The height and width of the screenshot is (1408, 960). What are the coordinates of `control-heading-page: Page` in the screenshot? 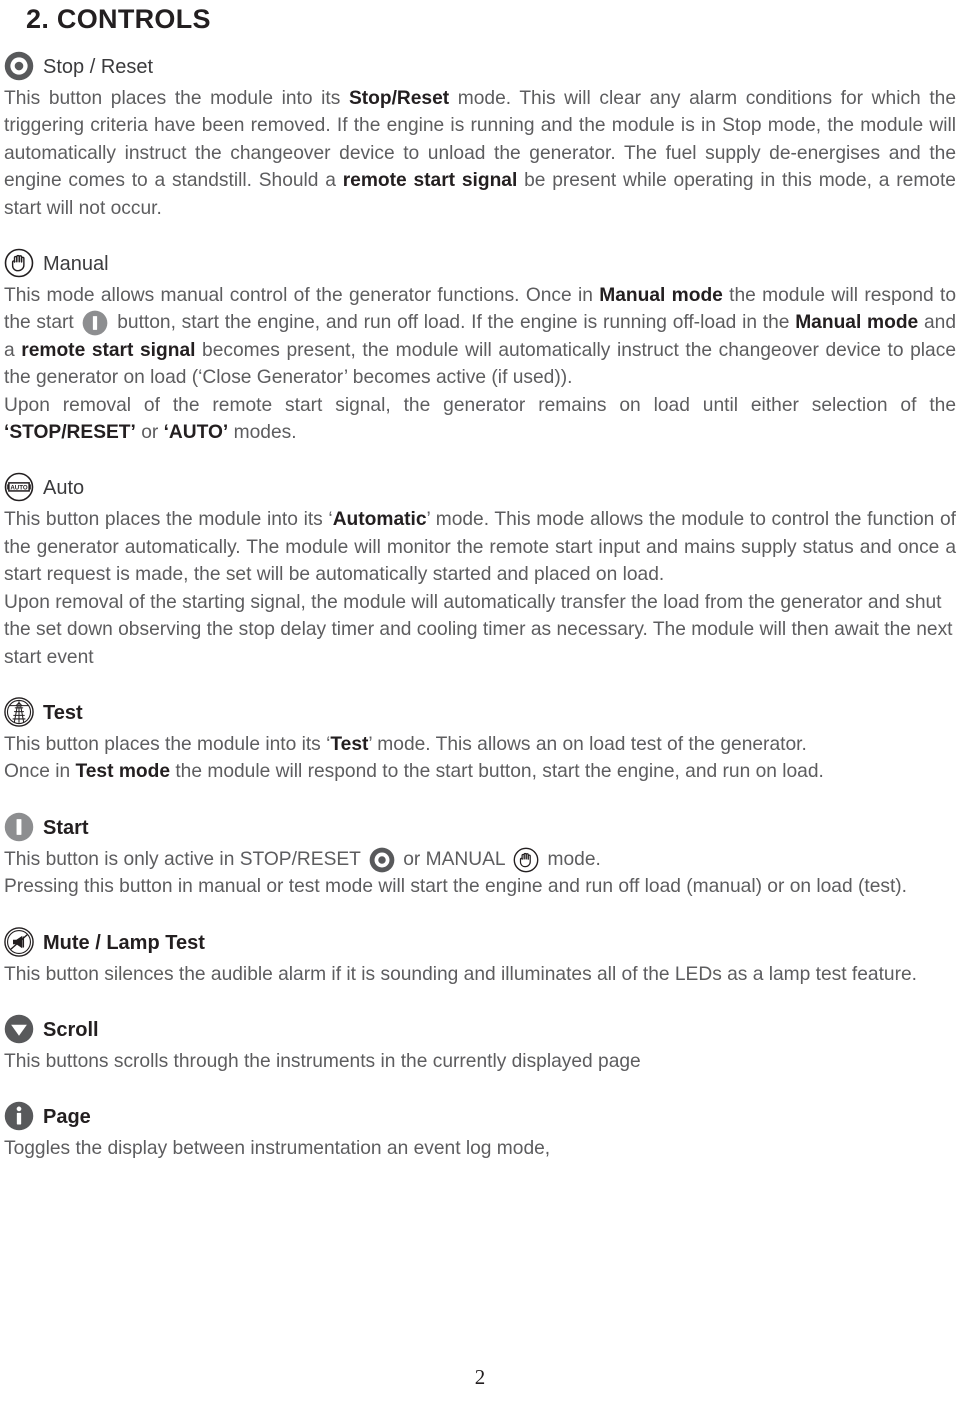 It's located at (480, 1116).